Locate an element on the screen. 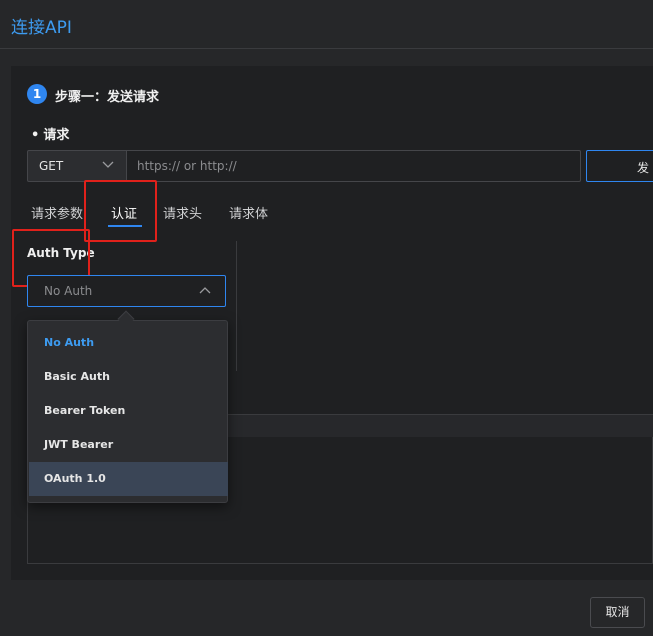 This screenshot has height=636, width=653. title-divider is located at coordinates (326, 48).